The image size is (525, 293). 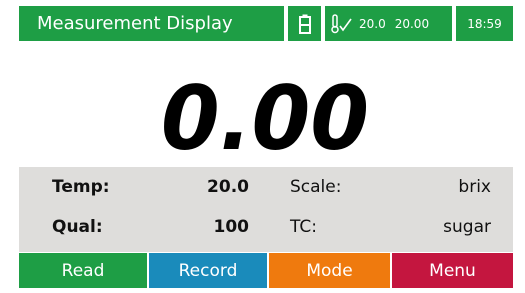 I want to click on record-button: Record, so click(x=208, y=270).